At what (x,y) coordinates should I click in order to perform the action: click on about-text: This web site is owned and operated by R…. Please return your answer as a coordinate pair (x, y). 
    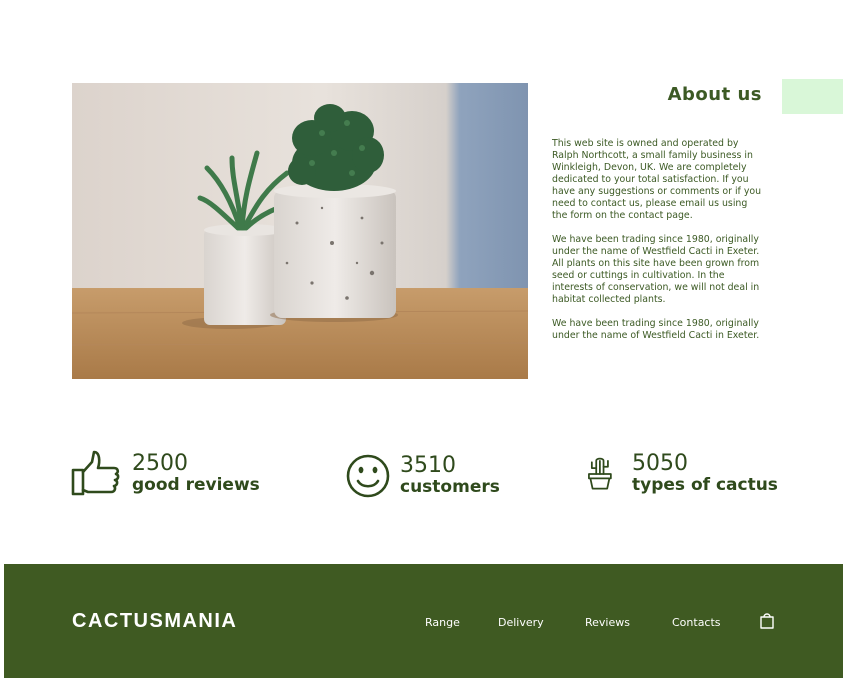
    Looking at the image, I should click on (657, 246).